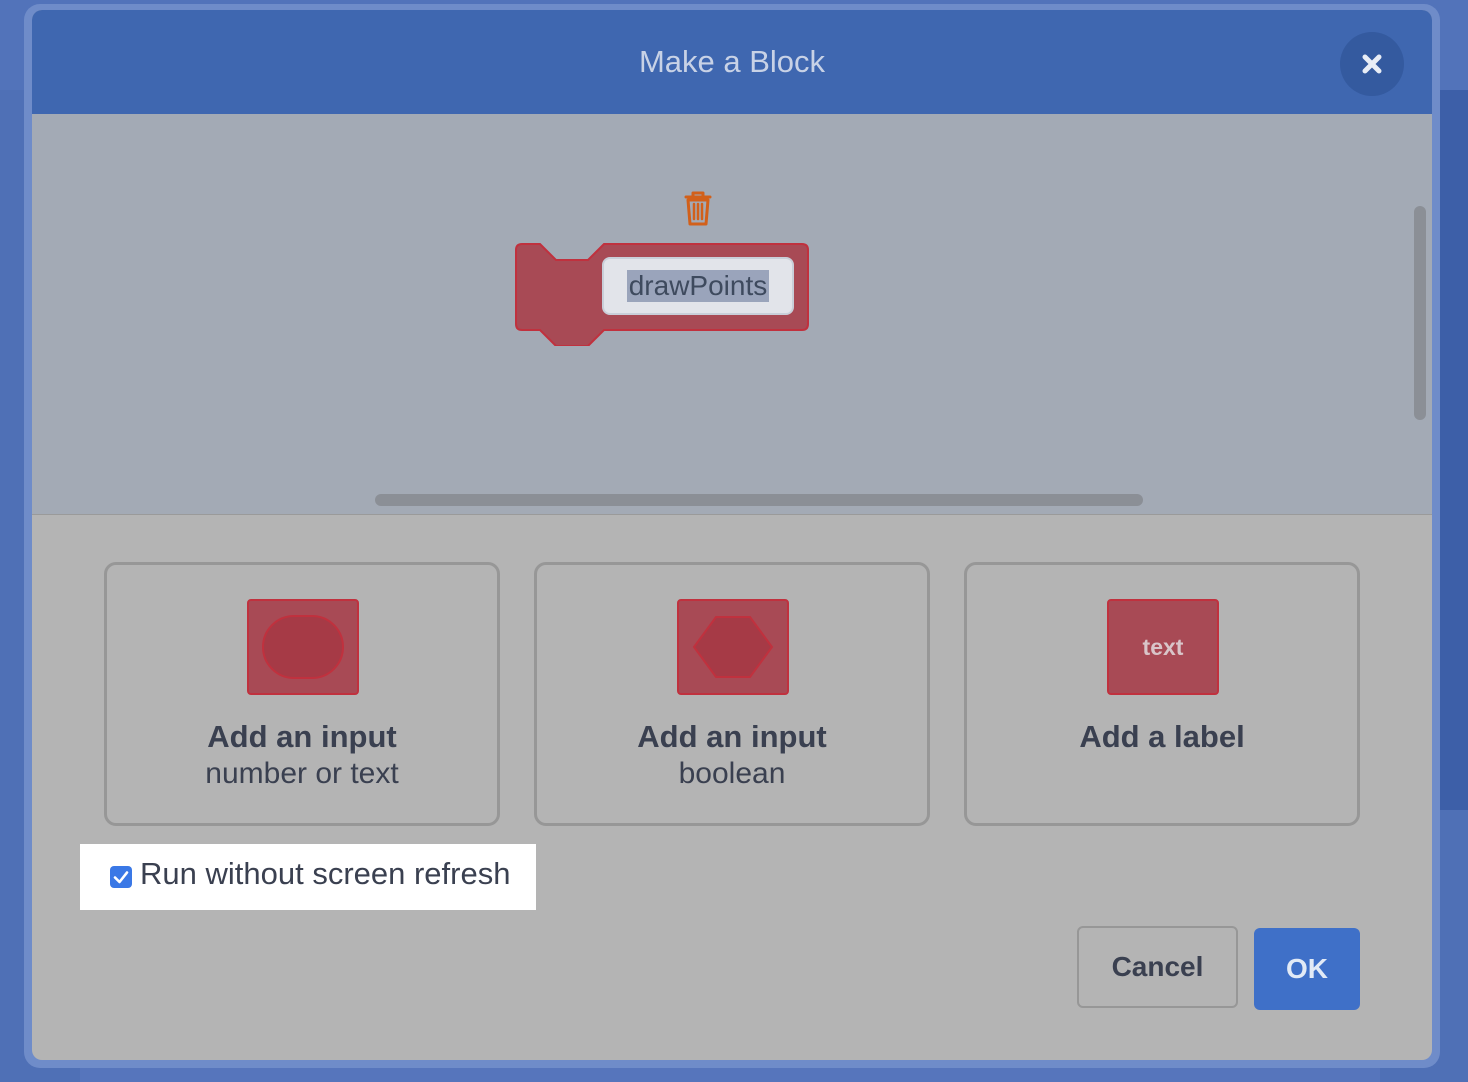 The image size is (1468, 1082). I want to click on add-boolean-input-button: Add an input boolean, so click(732, 694).